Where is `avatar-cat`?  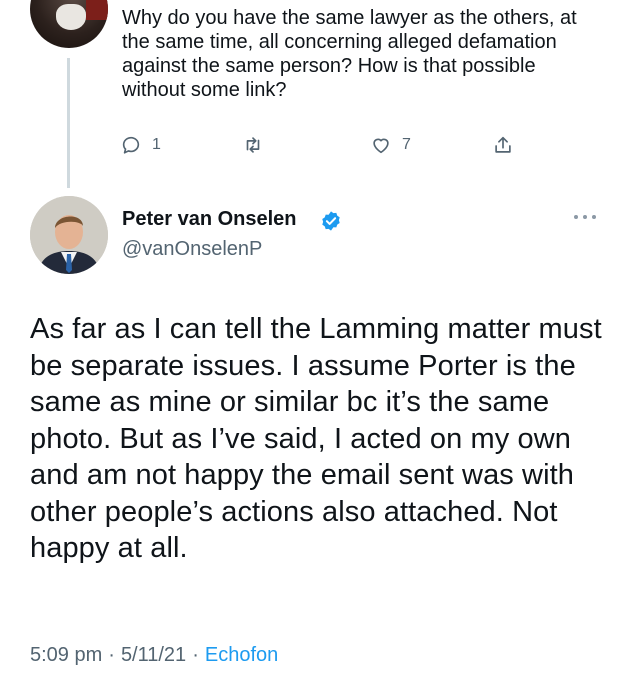 avatar-cat is located at coordinates (71, 17).